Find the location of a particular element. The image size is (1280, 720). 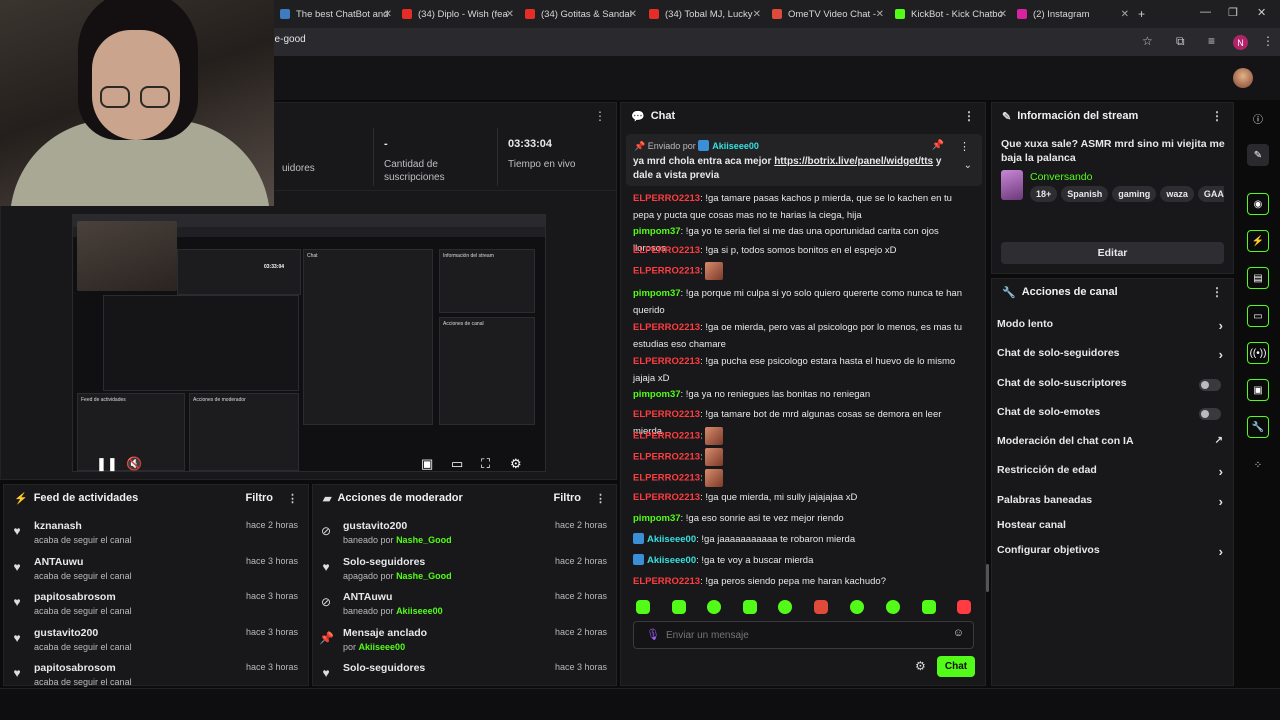

extensions-icon: ⧉ is located at coordinates (1180, 41).